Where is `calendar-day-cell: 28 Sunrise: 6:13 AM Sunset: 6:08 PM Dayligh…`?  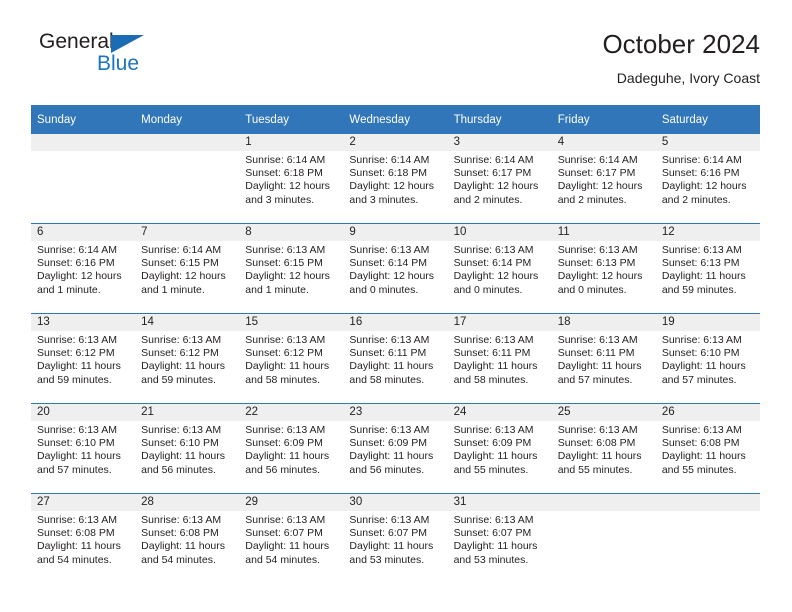 calendar-day-cell: 28 Sunrise: 6:13 AM Sunset: 6:08 PM Dayligh… is located at coordinates (187, 538).